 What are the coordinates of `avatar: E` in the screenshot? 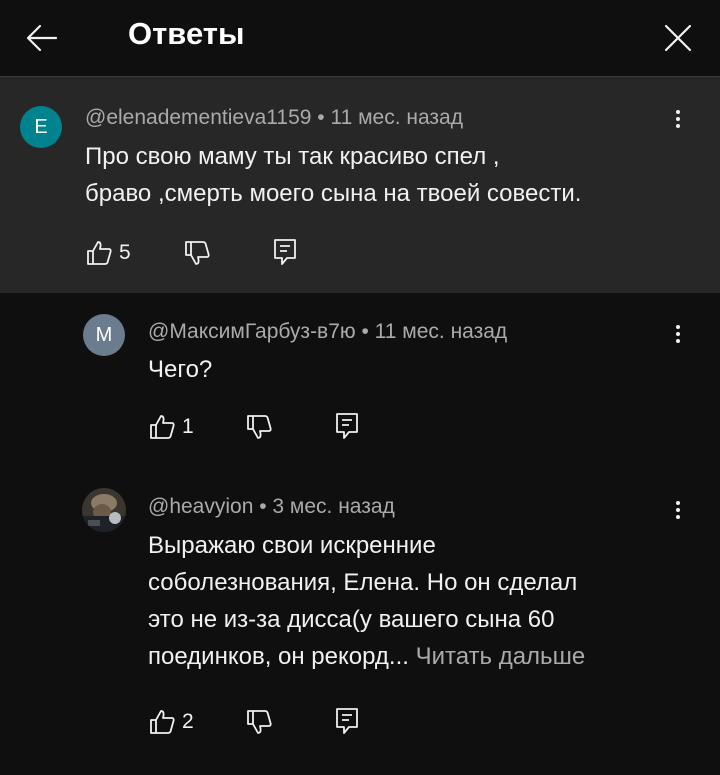 It's located at (41, 127).